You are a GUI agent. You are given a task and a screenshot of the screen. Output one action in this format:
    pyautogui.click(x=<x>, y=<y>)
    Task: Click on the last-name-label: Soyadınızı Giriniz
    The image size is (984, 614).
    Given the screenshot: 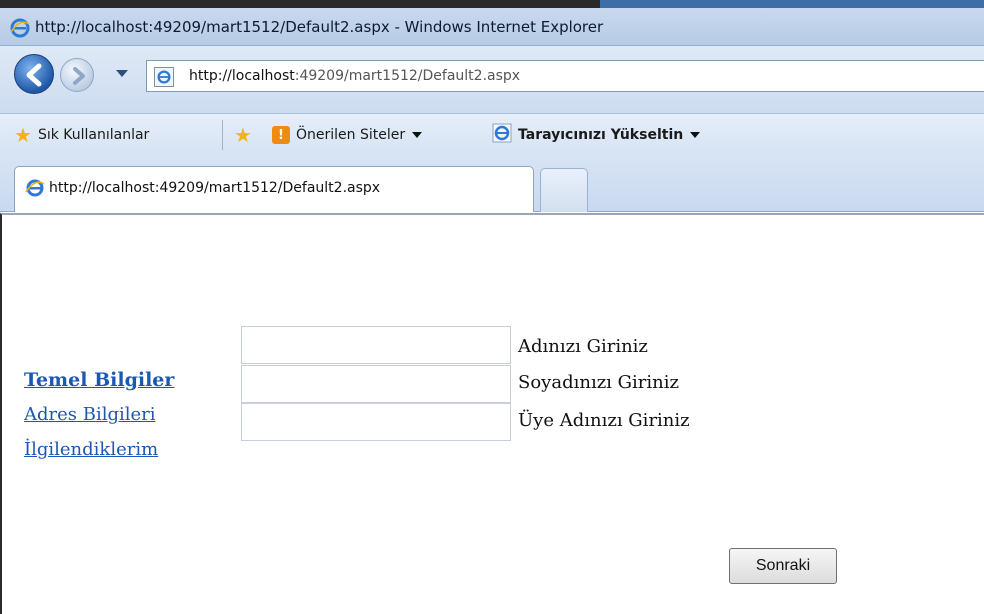 What is the action you would take?
    pyautogui.click(x=598, y=382)
    